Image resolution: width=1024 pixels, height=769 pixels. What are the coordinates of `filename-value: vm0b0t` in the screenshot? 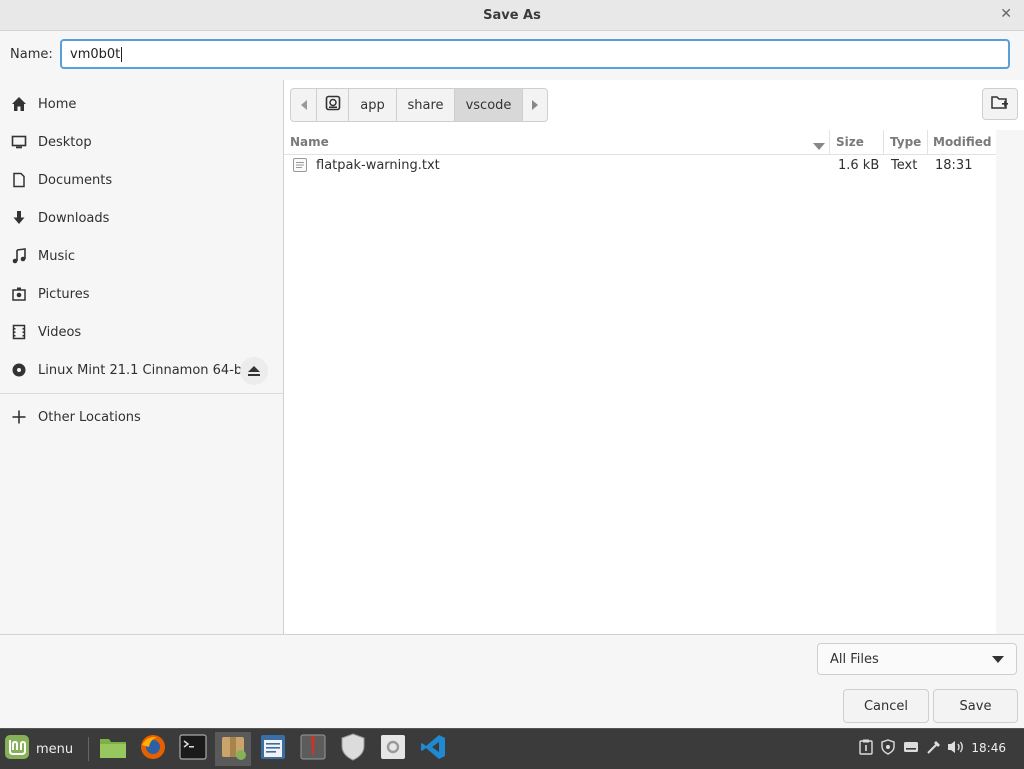 It's located at (95, 54).